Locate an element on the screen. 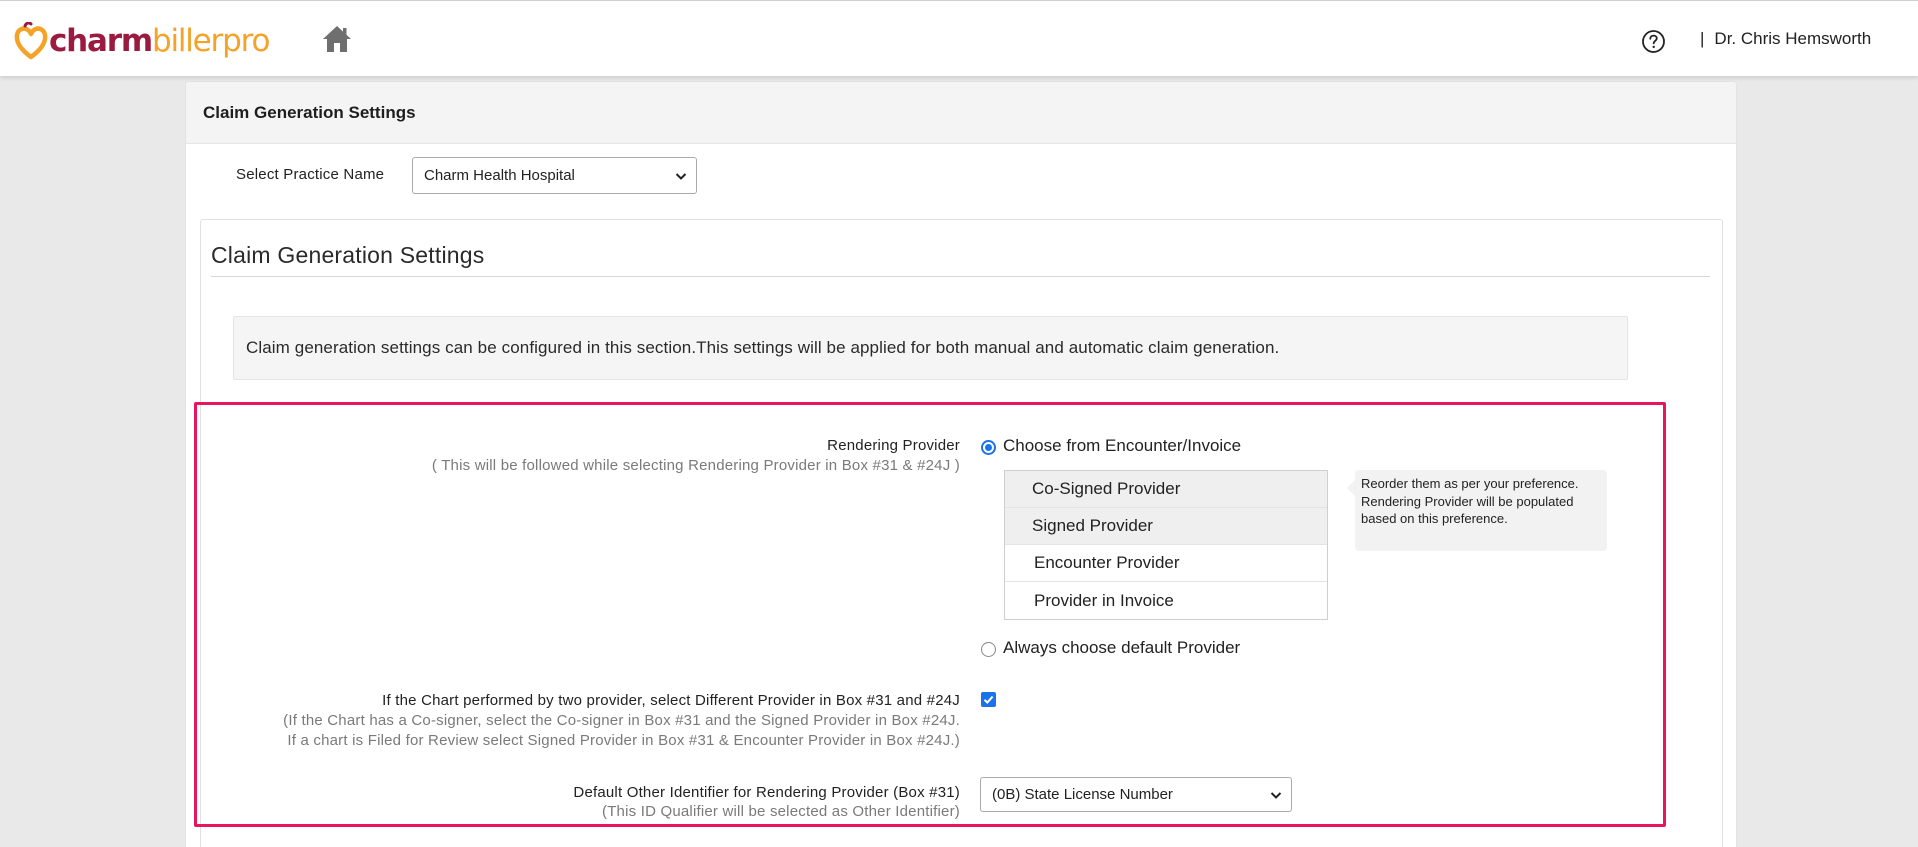 Image resolution: width=1918 pixels, height=847 pixels. panel-header: Claim Generation Settings is located at coordinates (961, 113).